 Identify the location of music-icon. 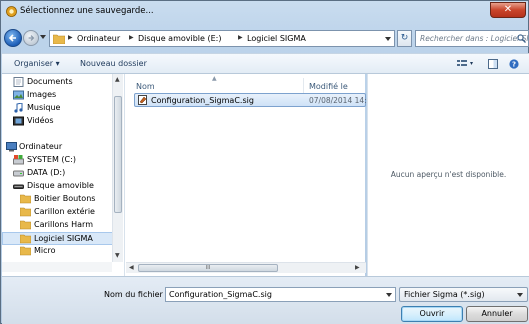
(18, 108).